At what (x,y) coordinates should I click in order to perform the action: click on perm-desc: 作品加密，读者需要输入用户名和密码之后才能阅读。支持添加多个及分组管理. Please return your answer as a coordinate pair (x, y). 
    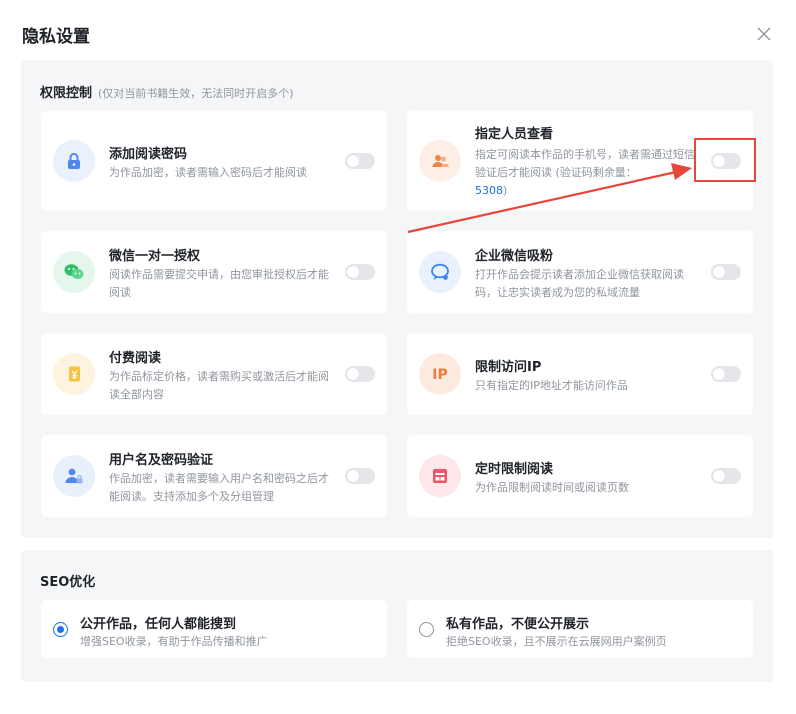
    Looking at the image, I should click on (219, 487).